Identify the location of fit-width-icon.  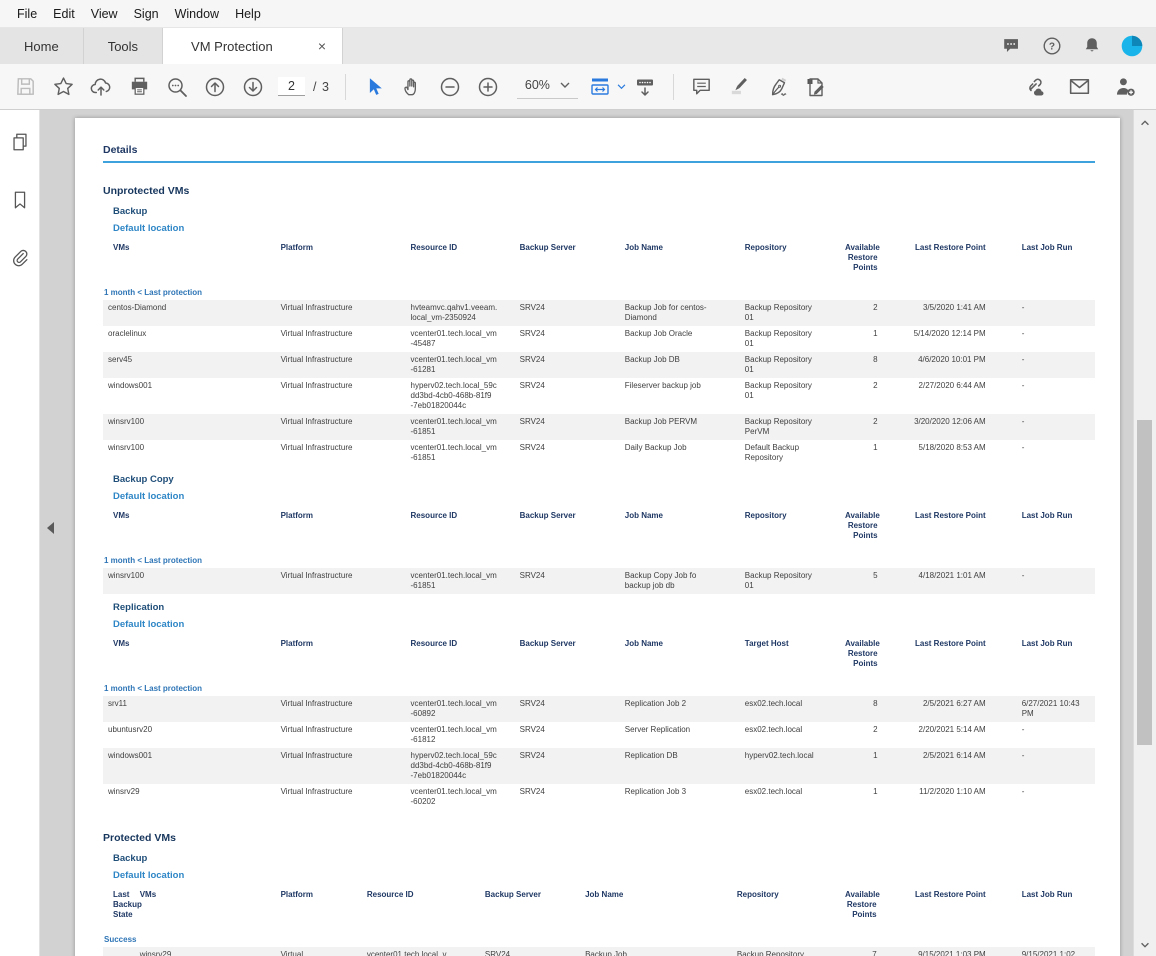
(607, 87).